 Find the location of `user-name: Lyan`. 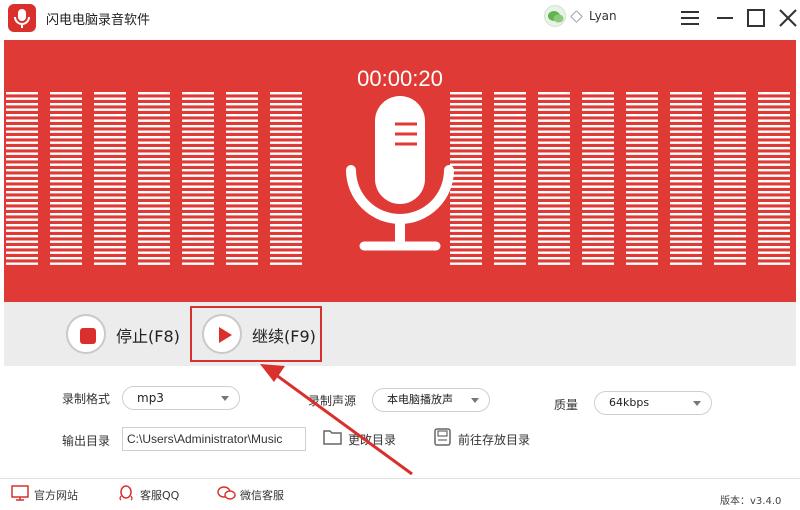

user-name: Lyan is located at coordinates (603, 16).